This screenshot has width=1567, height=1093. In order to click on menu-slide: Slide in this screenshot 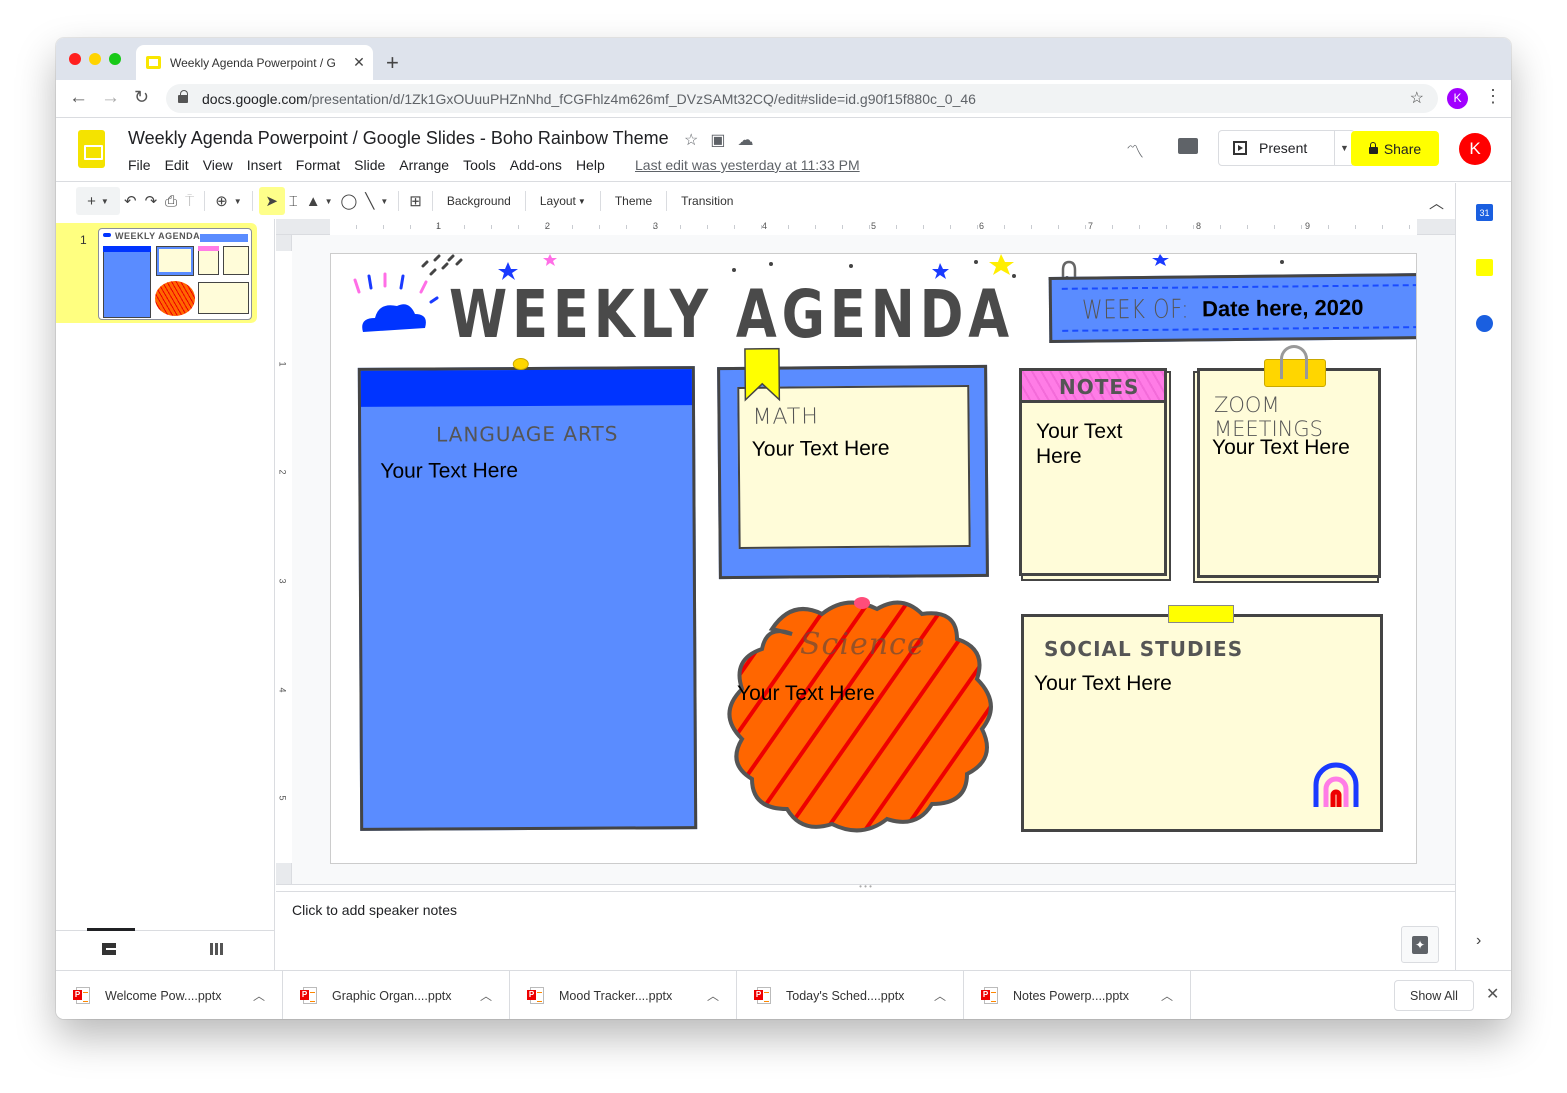, I will do `click(369, 165)`.